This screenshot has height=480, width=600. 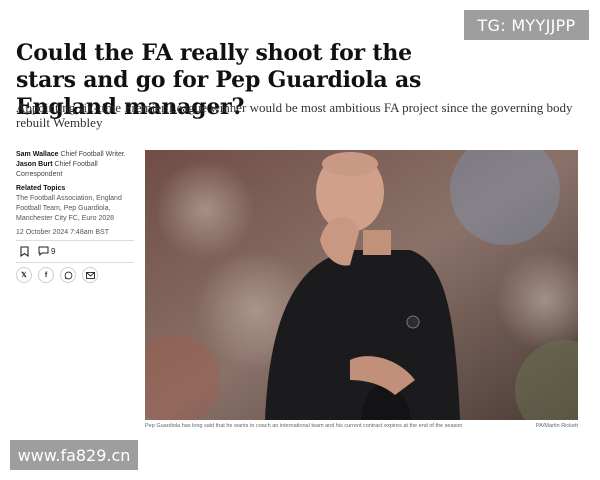 What do you see at coordinates (68, 275) in the screenshot?
I see `whatsapp-icon` at bounding box center [68, 275].